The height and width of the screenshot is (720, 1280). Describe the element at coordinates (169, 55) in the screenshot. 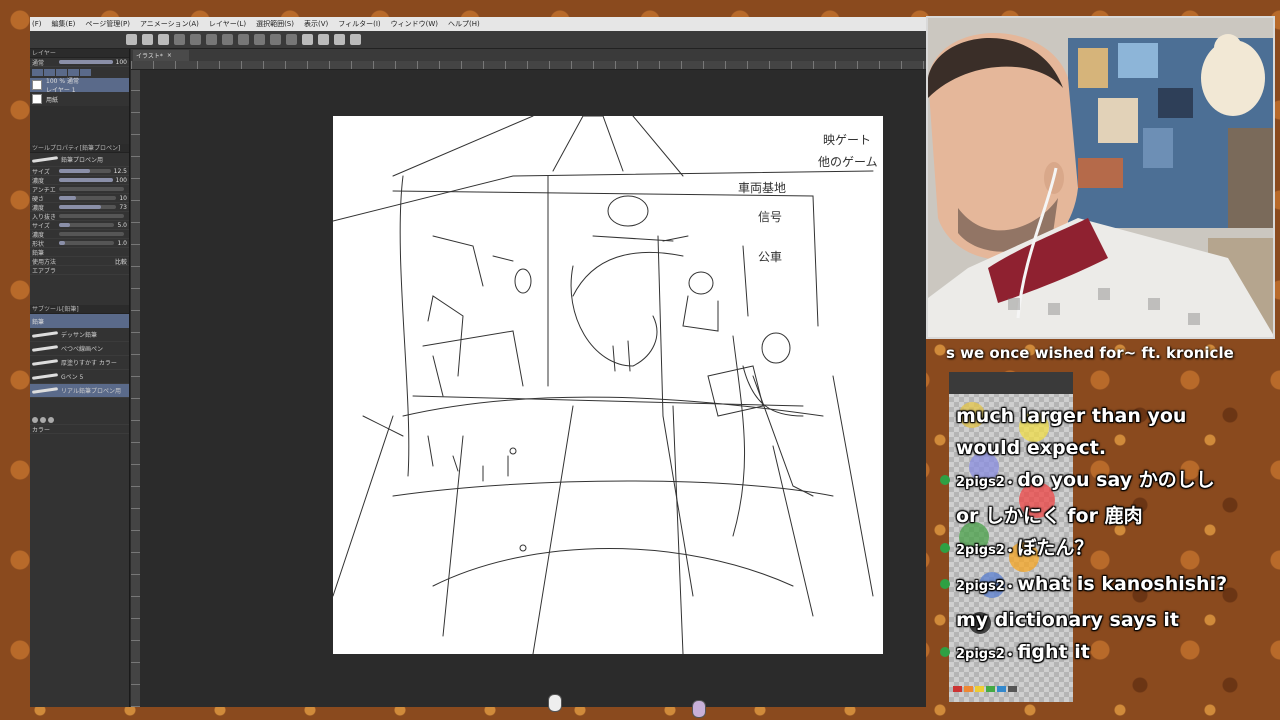

I see `close-icon: ×` at that location.